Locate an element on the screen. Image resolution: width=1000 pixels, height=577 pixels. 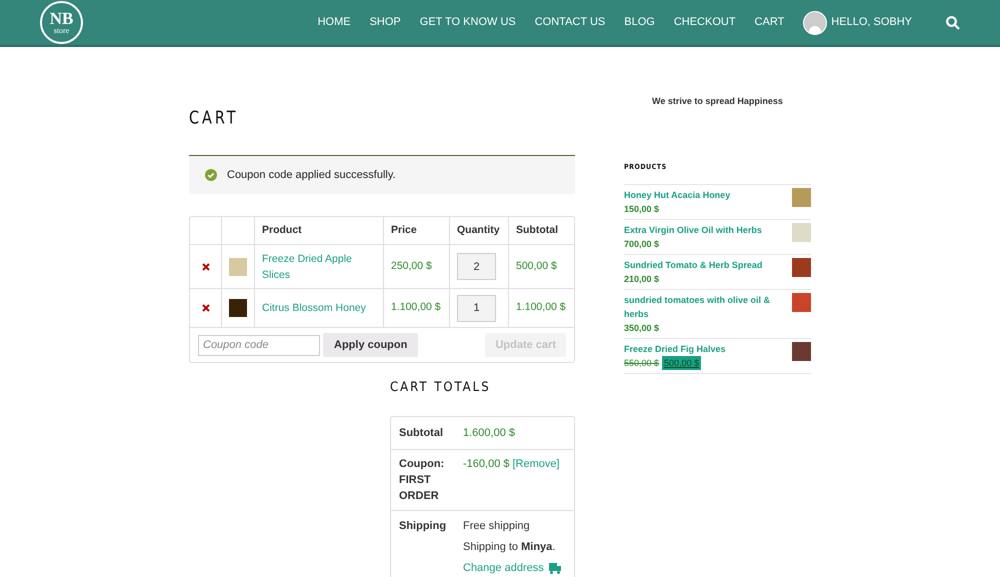
row-label: Subtotal is located at coordinates (421, 432).